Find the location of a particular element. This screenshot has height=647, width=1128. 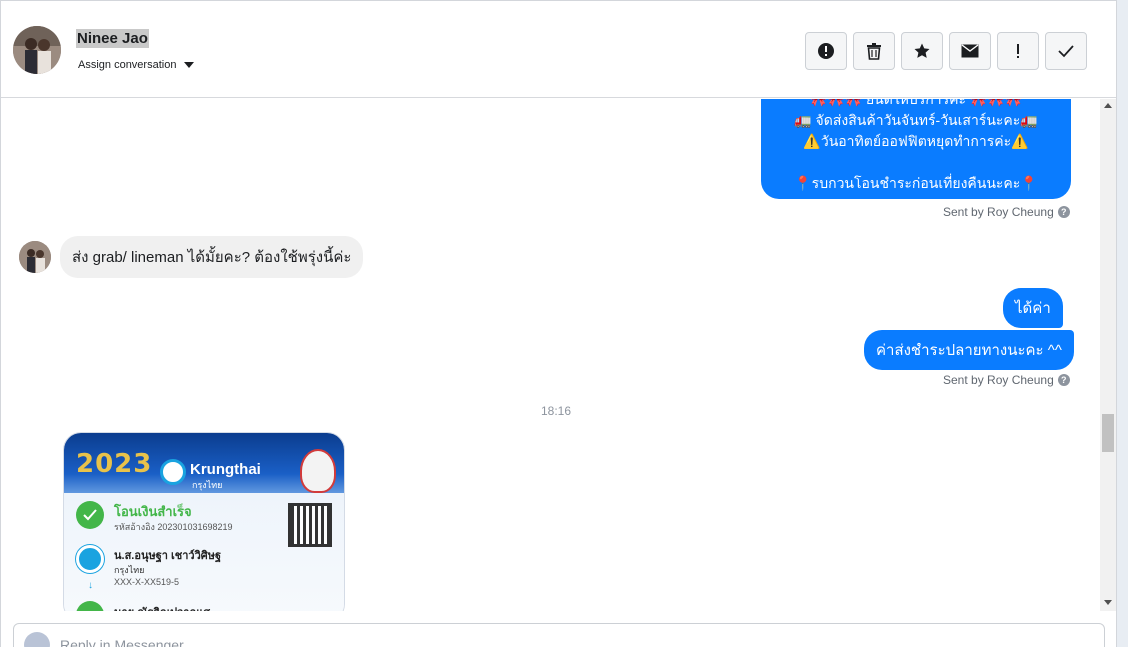

slip-from-name: น.ส.อนุษฐา เชาว์วิศิษฐ is located at coordinates (168, 556).